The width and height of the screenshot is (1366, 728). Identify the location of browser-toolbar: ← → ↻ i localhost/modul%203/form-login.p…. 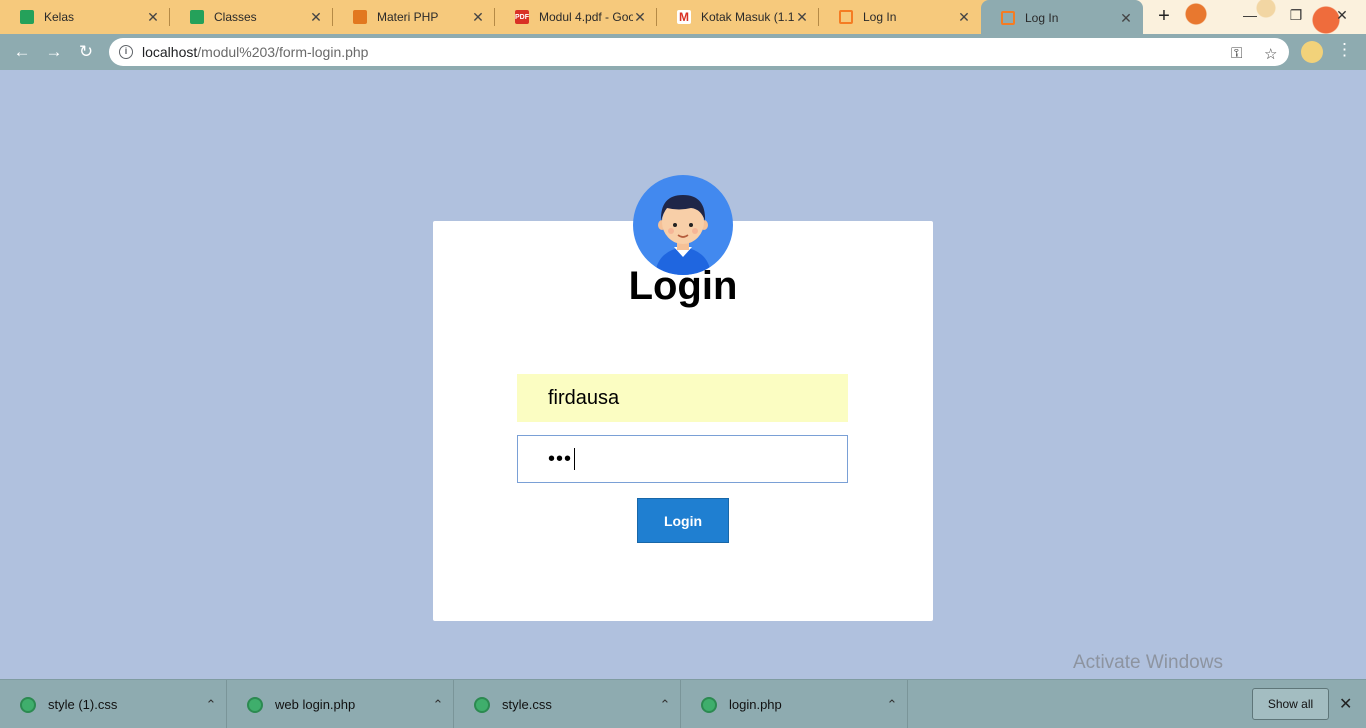
(683, 52).